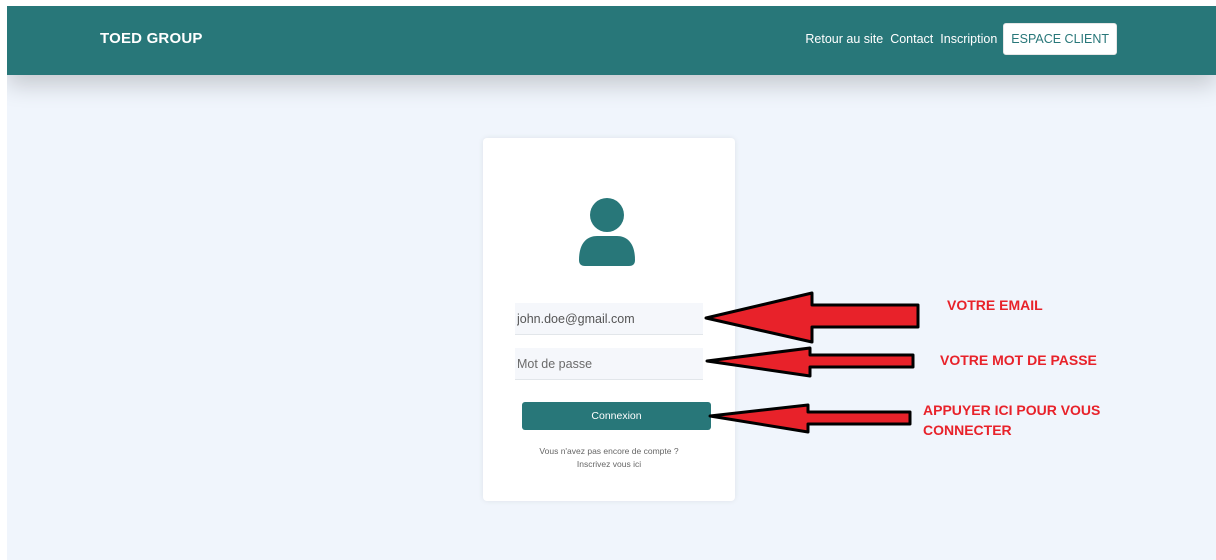  I want to click on password-input, so click(609, 364).